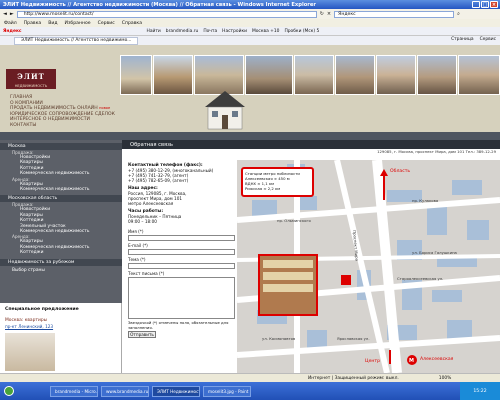 This screenshot has height=400, width=500. What do you see at coordinates (138, 245) in the screenshot?
I see `email-label: E-mail (*)` at bounding box center [138, 245].